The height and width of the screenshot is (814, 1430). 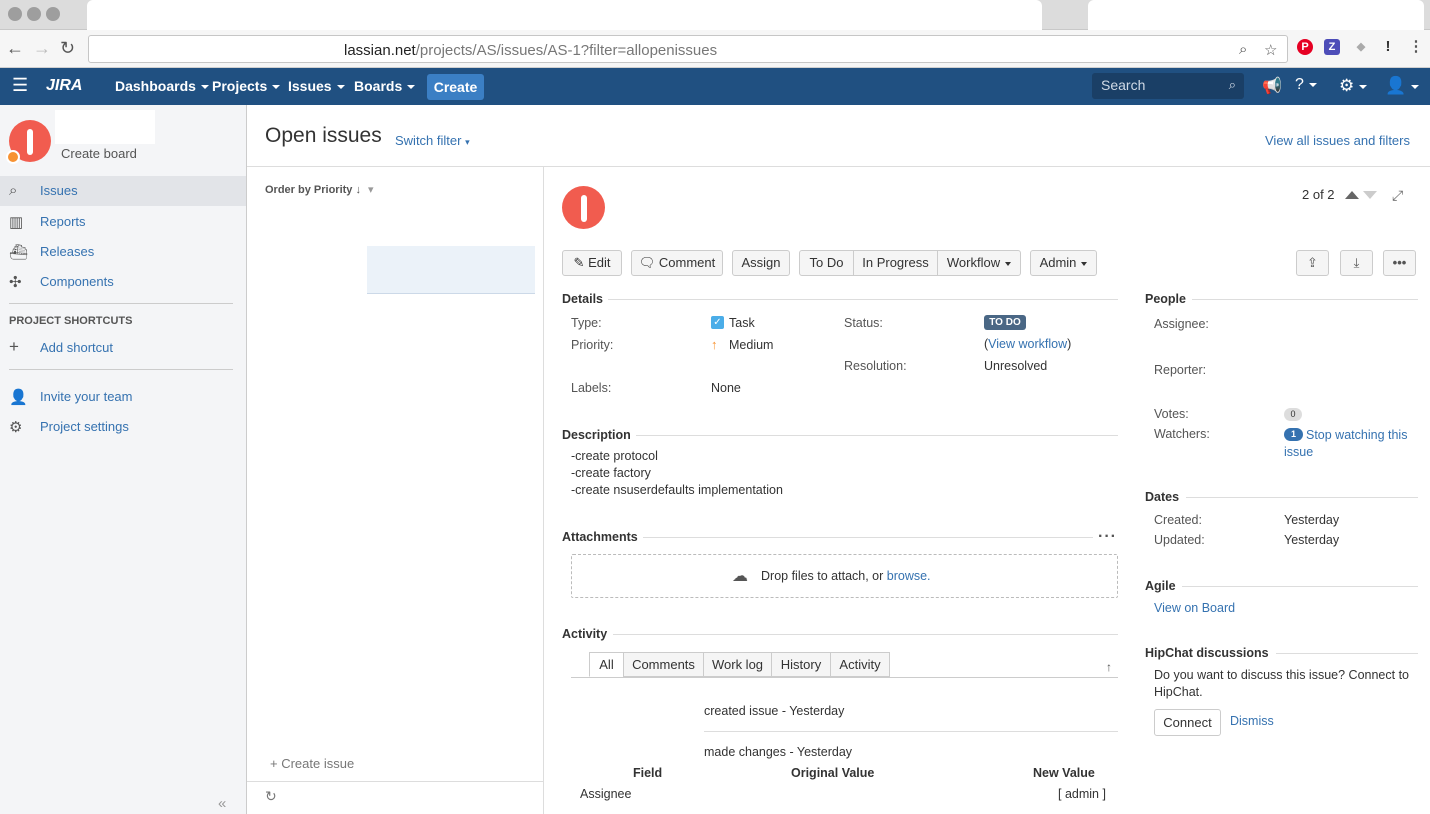 I want to click on tab-activity: Activity, so click(x=860, y=664).